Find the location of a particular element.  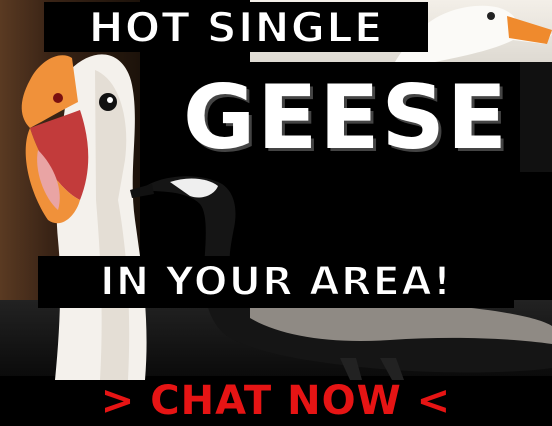

chat-now-button: > CHAT NOW < is located at coordinates (276, 401).